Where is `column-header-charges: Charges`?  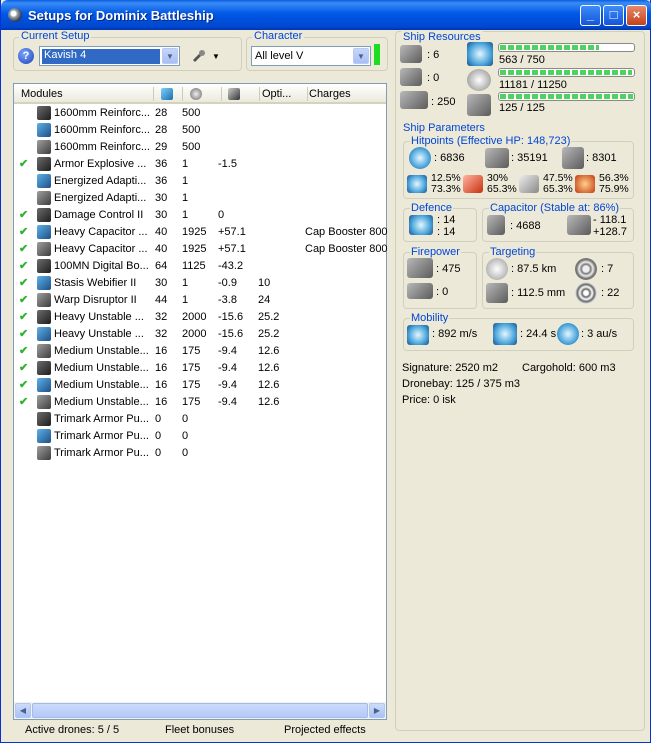 column-header-charges: Charges is located at coordinates (330, 94).